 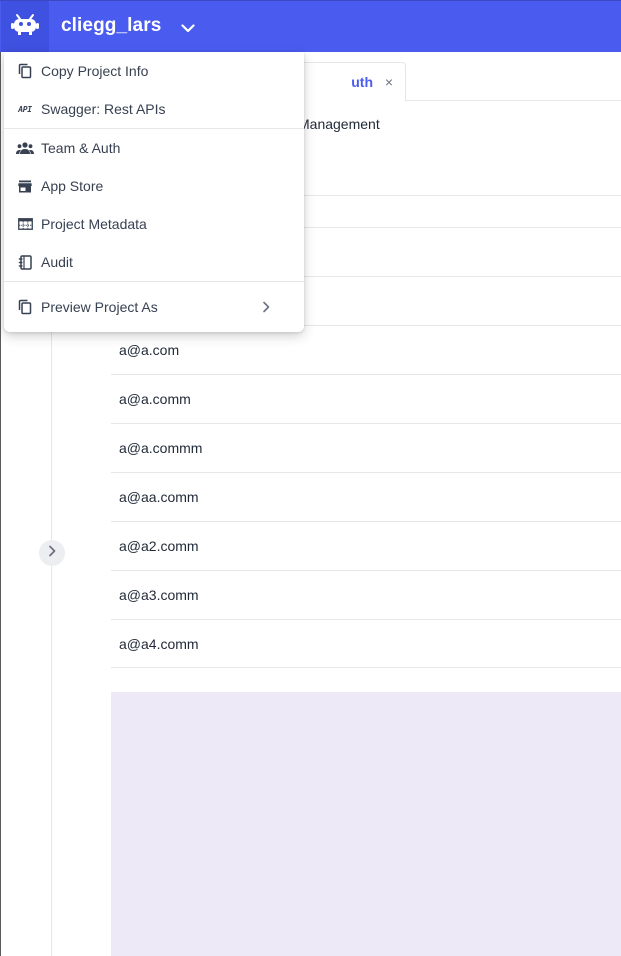 I want to click on table-row: a@a.comm, so click(x=366, y=398).